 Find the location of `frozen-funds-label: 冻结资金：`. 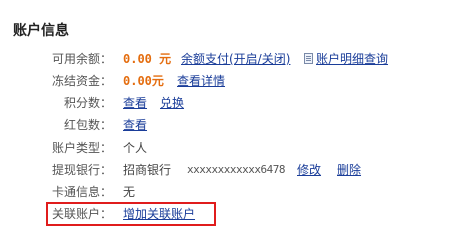

frozen-funds-label: 冻结资金： is located at coordinates (81, 81).